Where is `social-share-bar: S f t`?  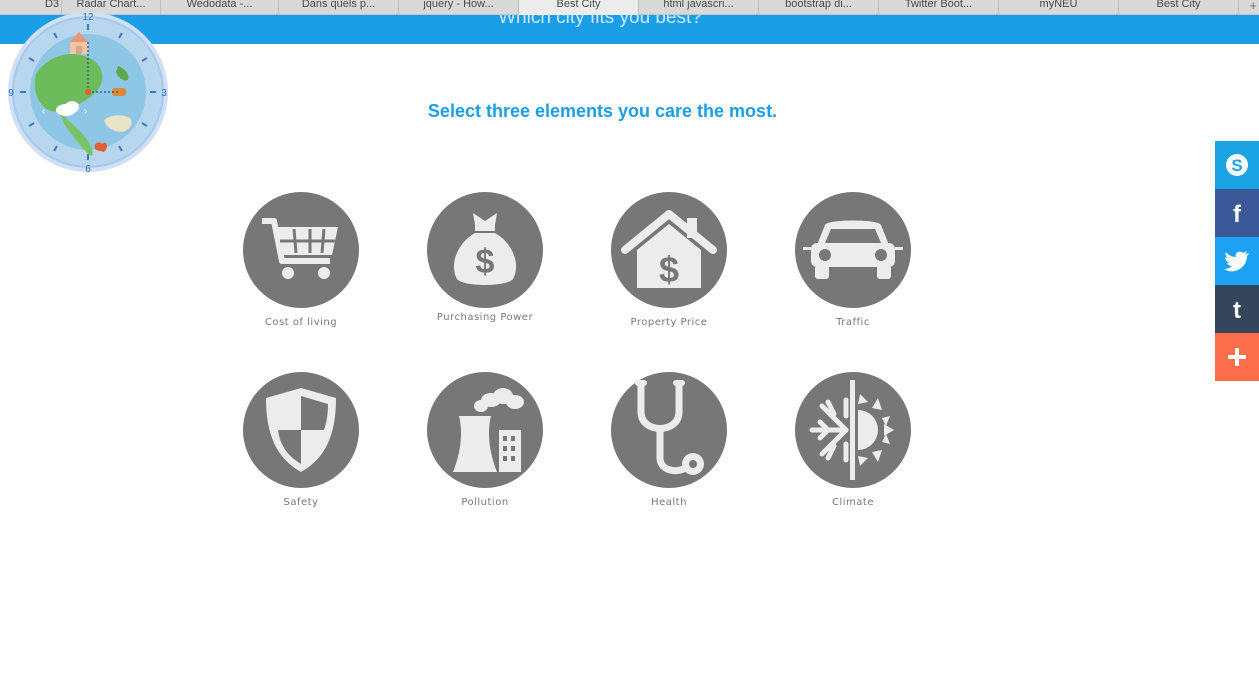
social-share-bar: S f t is located at coordinates (1237, 261).